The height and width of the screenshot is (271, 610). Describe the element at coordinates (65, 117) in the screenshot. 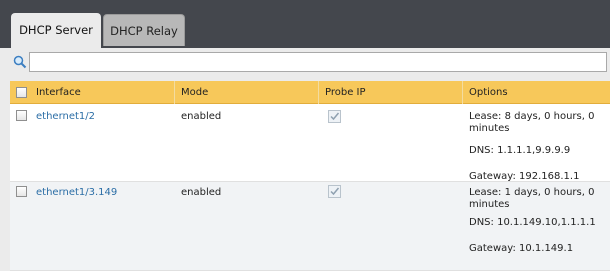

I see `interface-link: ethernet1/2` at that location.